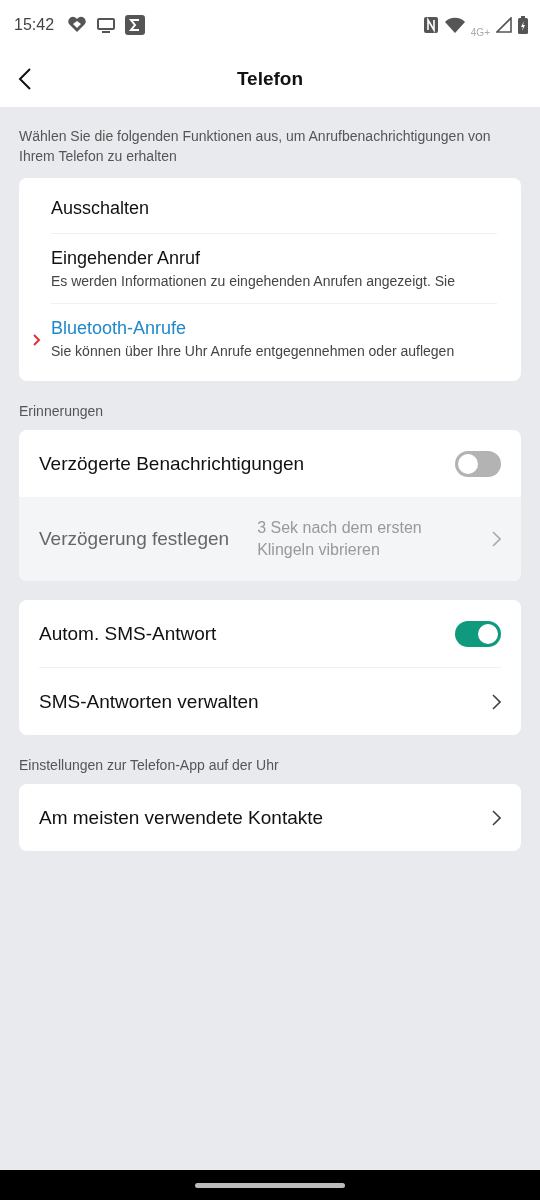 The image size is (540, 1200). What do you see at coordinates (270, 701) in the screenshot?
I see `settings-row: SMS-Antworten verwalten` at bounding box center [270, 701].